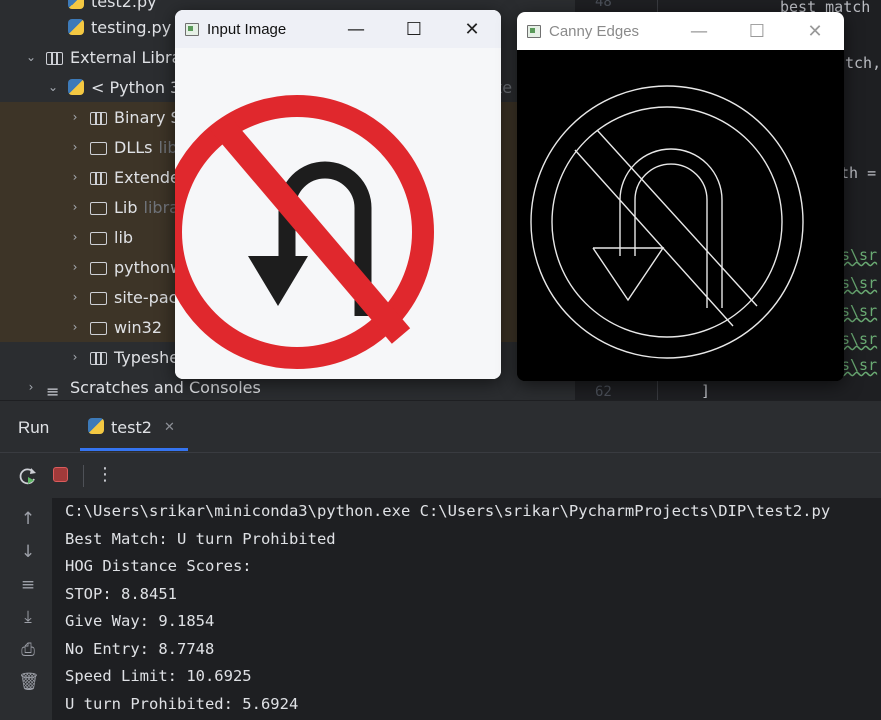 Image resolution: width=881 pixels, height=720 pixels. What do you see at coordinates (200, 538) in the screenshot?
I see `console-line: Best Match: U turn Prohibited` at bounding box center [200, 538].